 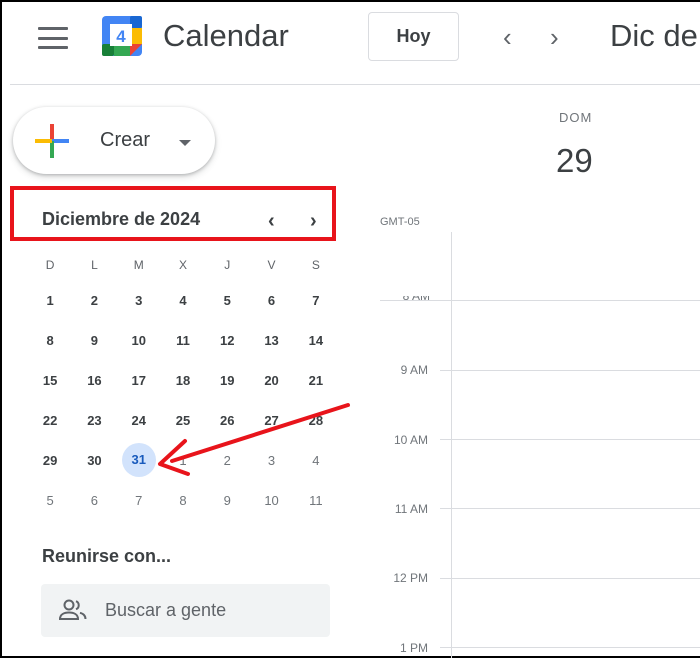 What do you see at coordinates (50, 460) in the screenshot?
I see `day-cell: 29` at bounding box center [50, 460].